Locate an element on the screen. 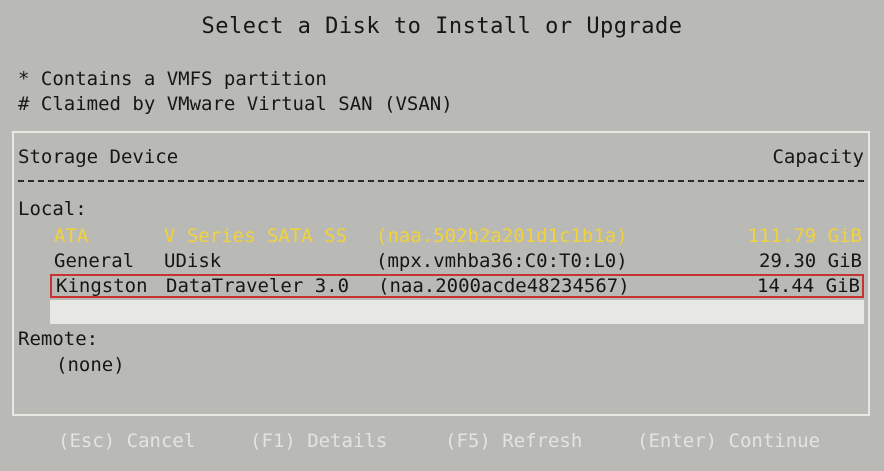 The height and width of the screenshot is (471, 884). legend-vmfs: * Contains a VMFS partition is located at coordinates (172, 79).